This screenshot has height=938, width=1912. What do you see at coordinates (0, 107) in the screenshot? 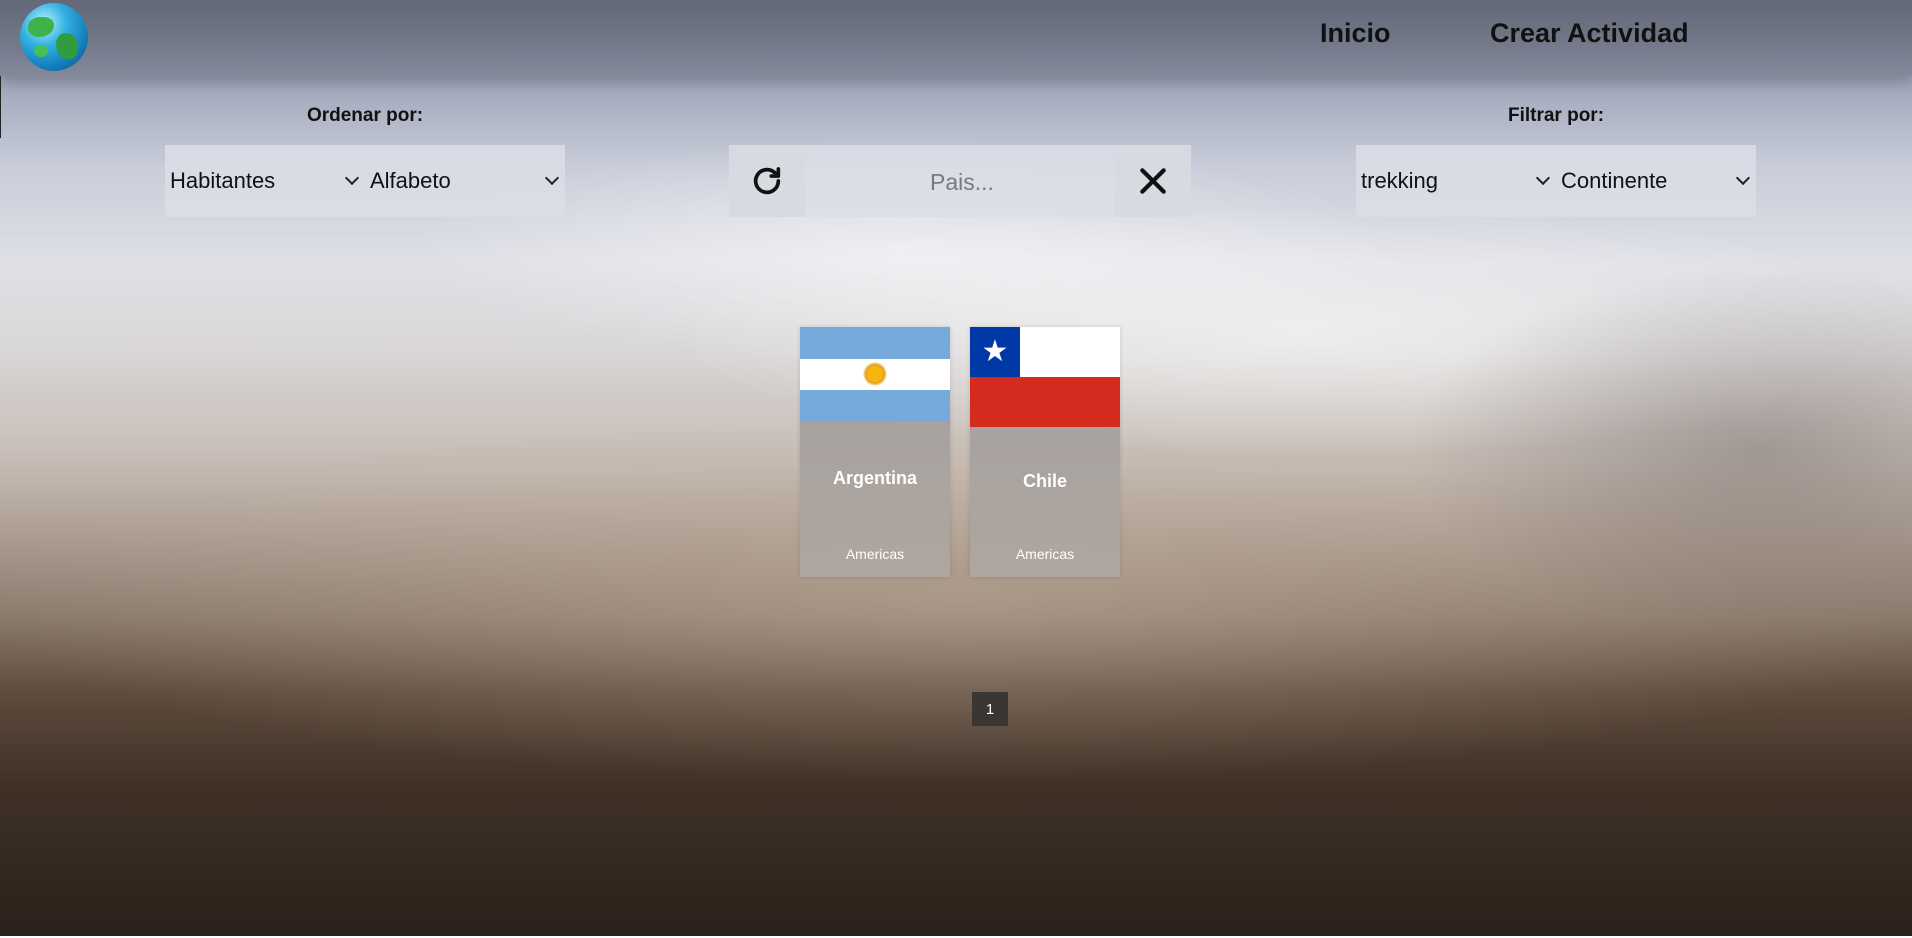
I see `divider` at bounding box center [0, 107].